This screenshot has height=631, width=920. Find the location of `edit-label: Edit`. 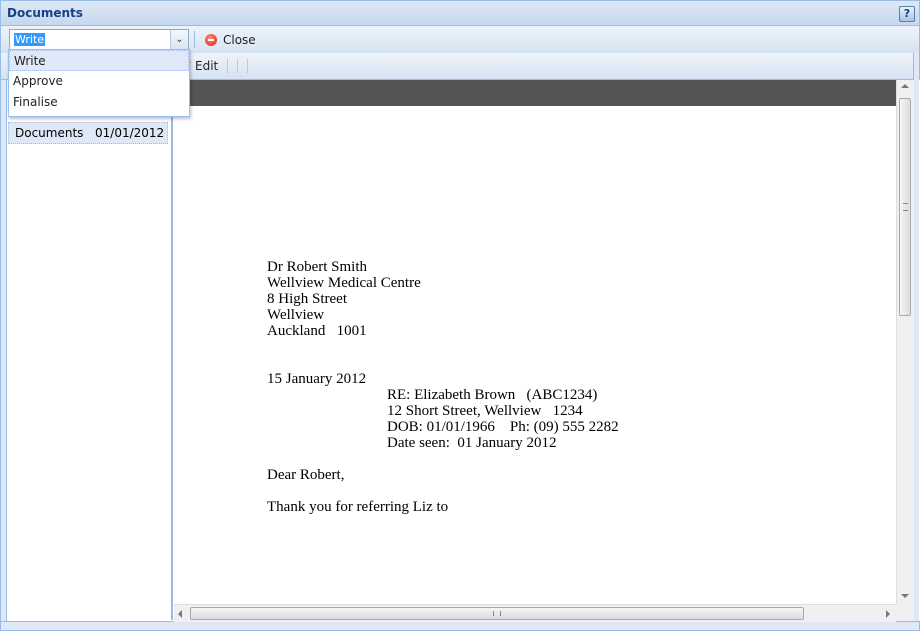

edit-label: Edit is located at coordinates (207, 66).